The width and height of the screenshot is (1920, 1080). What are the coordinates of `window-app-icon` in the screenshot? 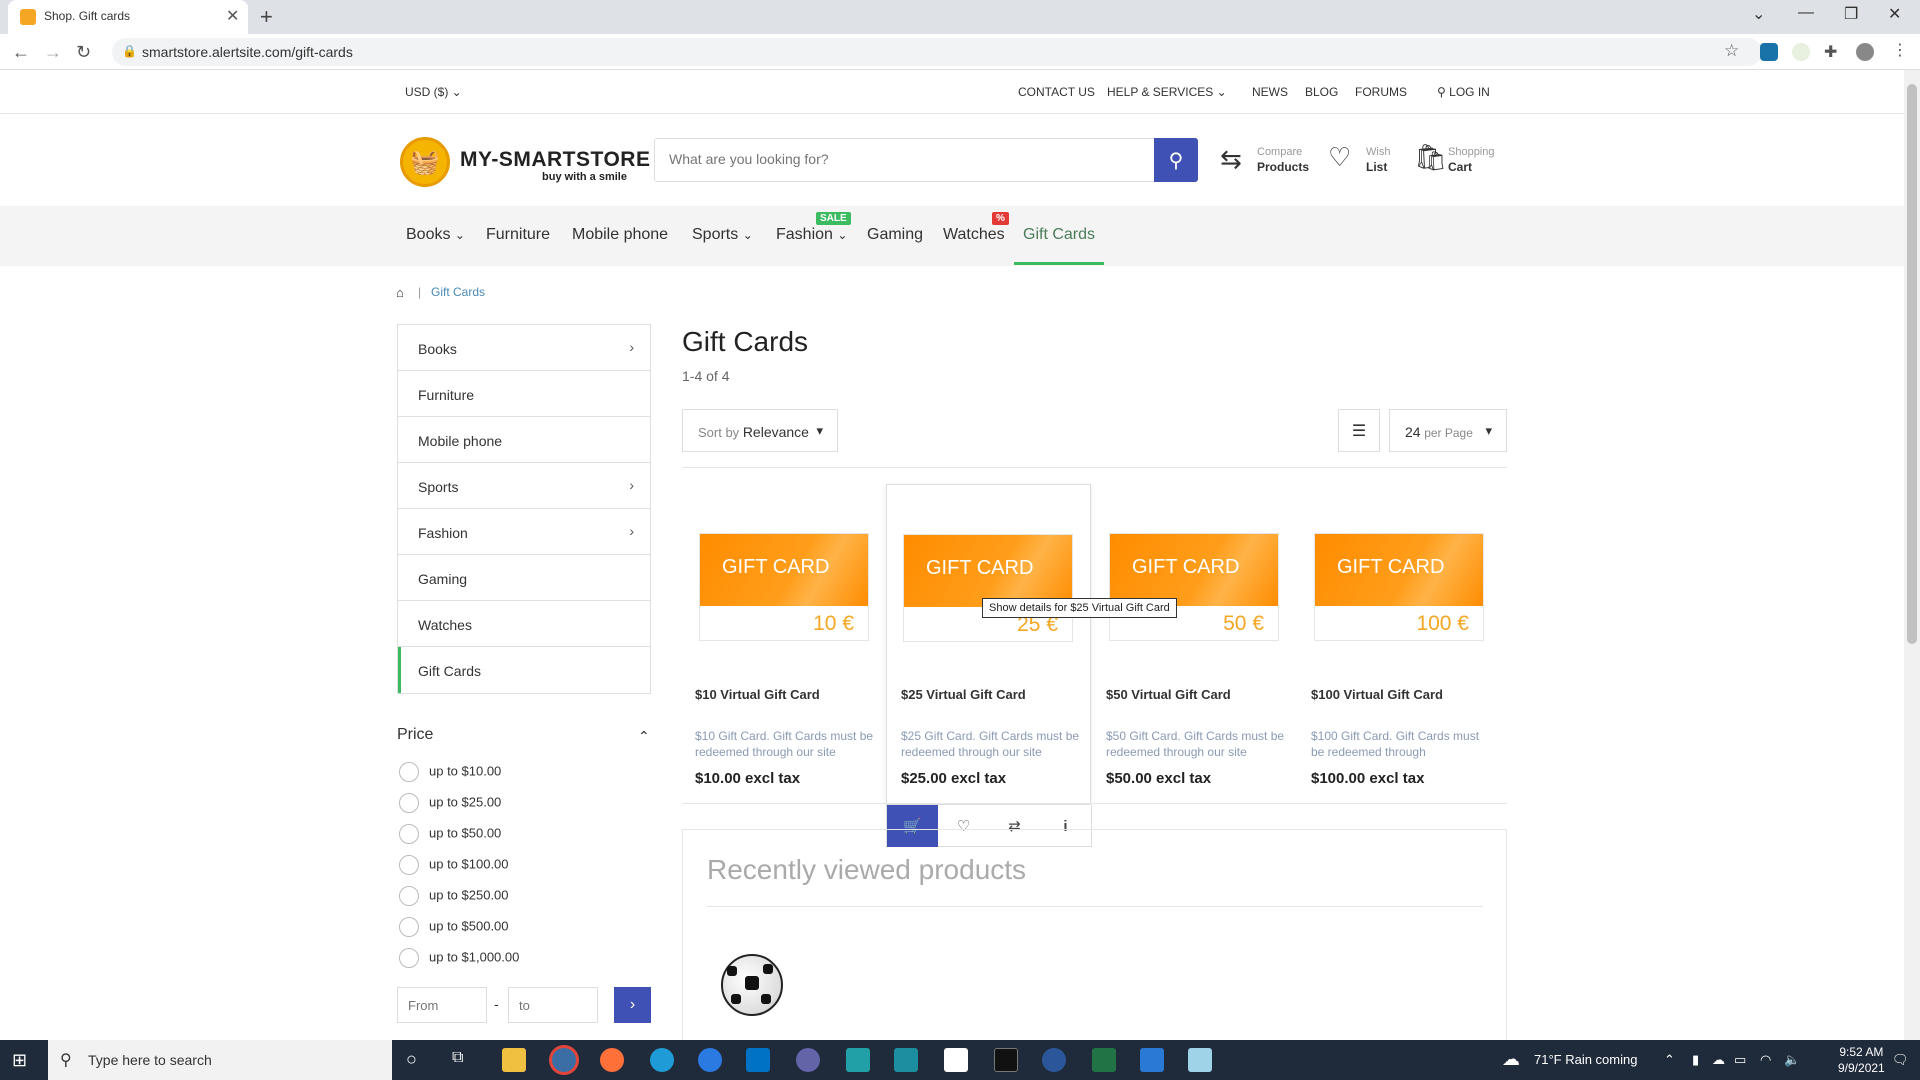 It's located at (956, 1060).